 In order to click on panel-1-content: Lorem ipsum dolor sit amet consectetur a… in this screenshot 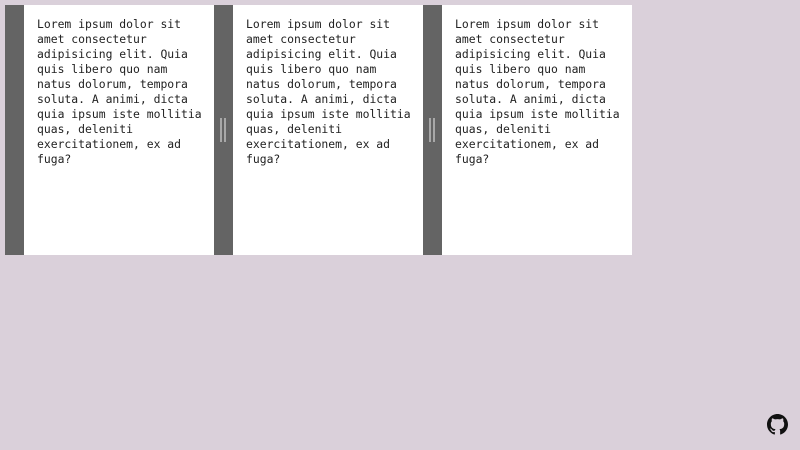, I will do `click(119, 130)`.